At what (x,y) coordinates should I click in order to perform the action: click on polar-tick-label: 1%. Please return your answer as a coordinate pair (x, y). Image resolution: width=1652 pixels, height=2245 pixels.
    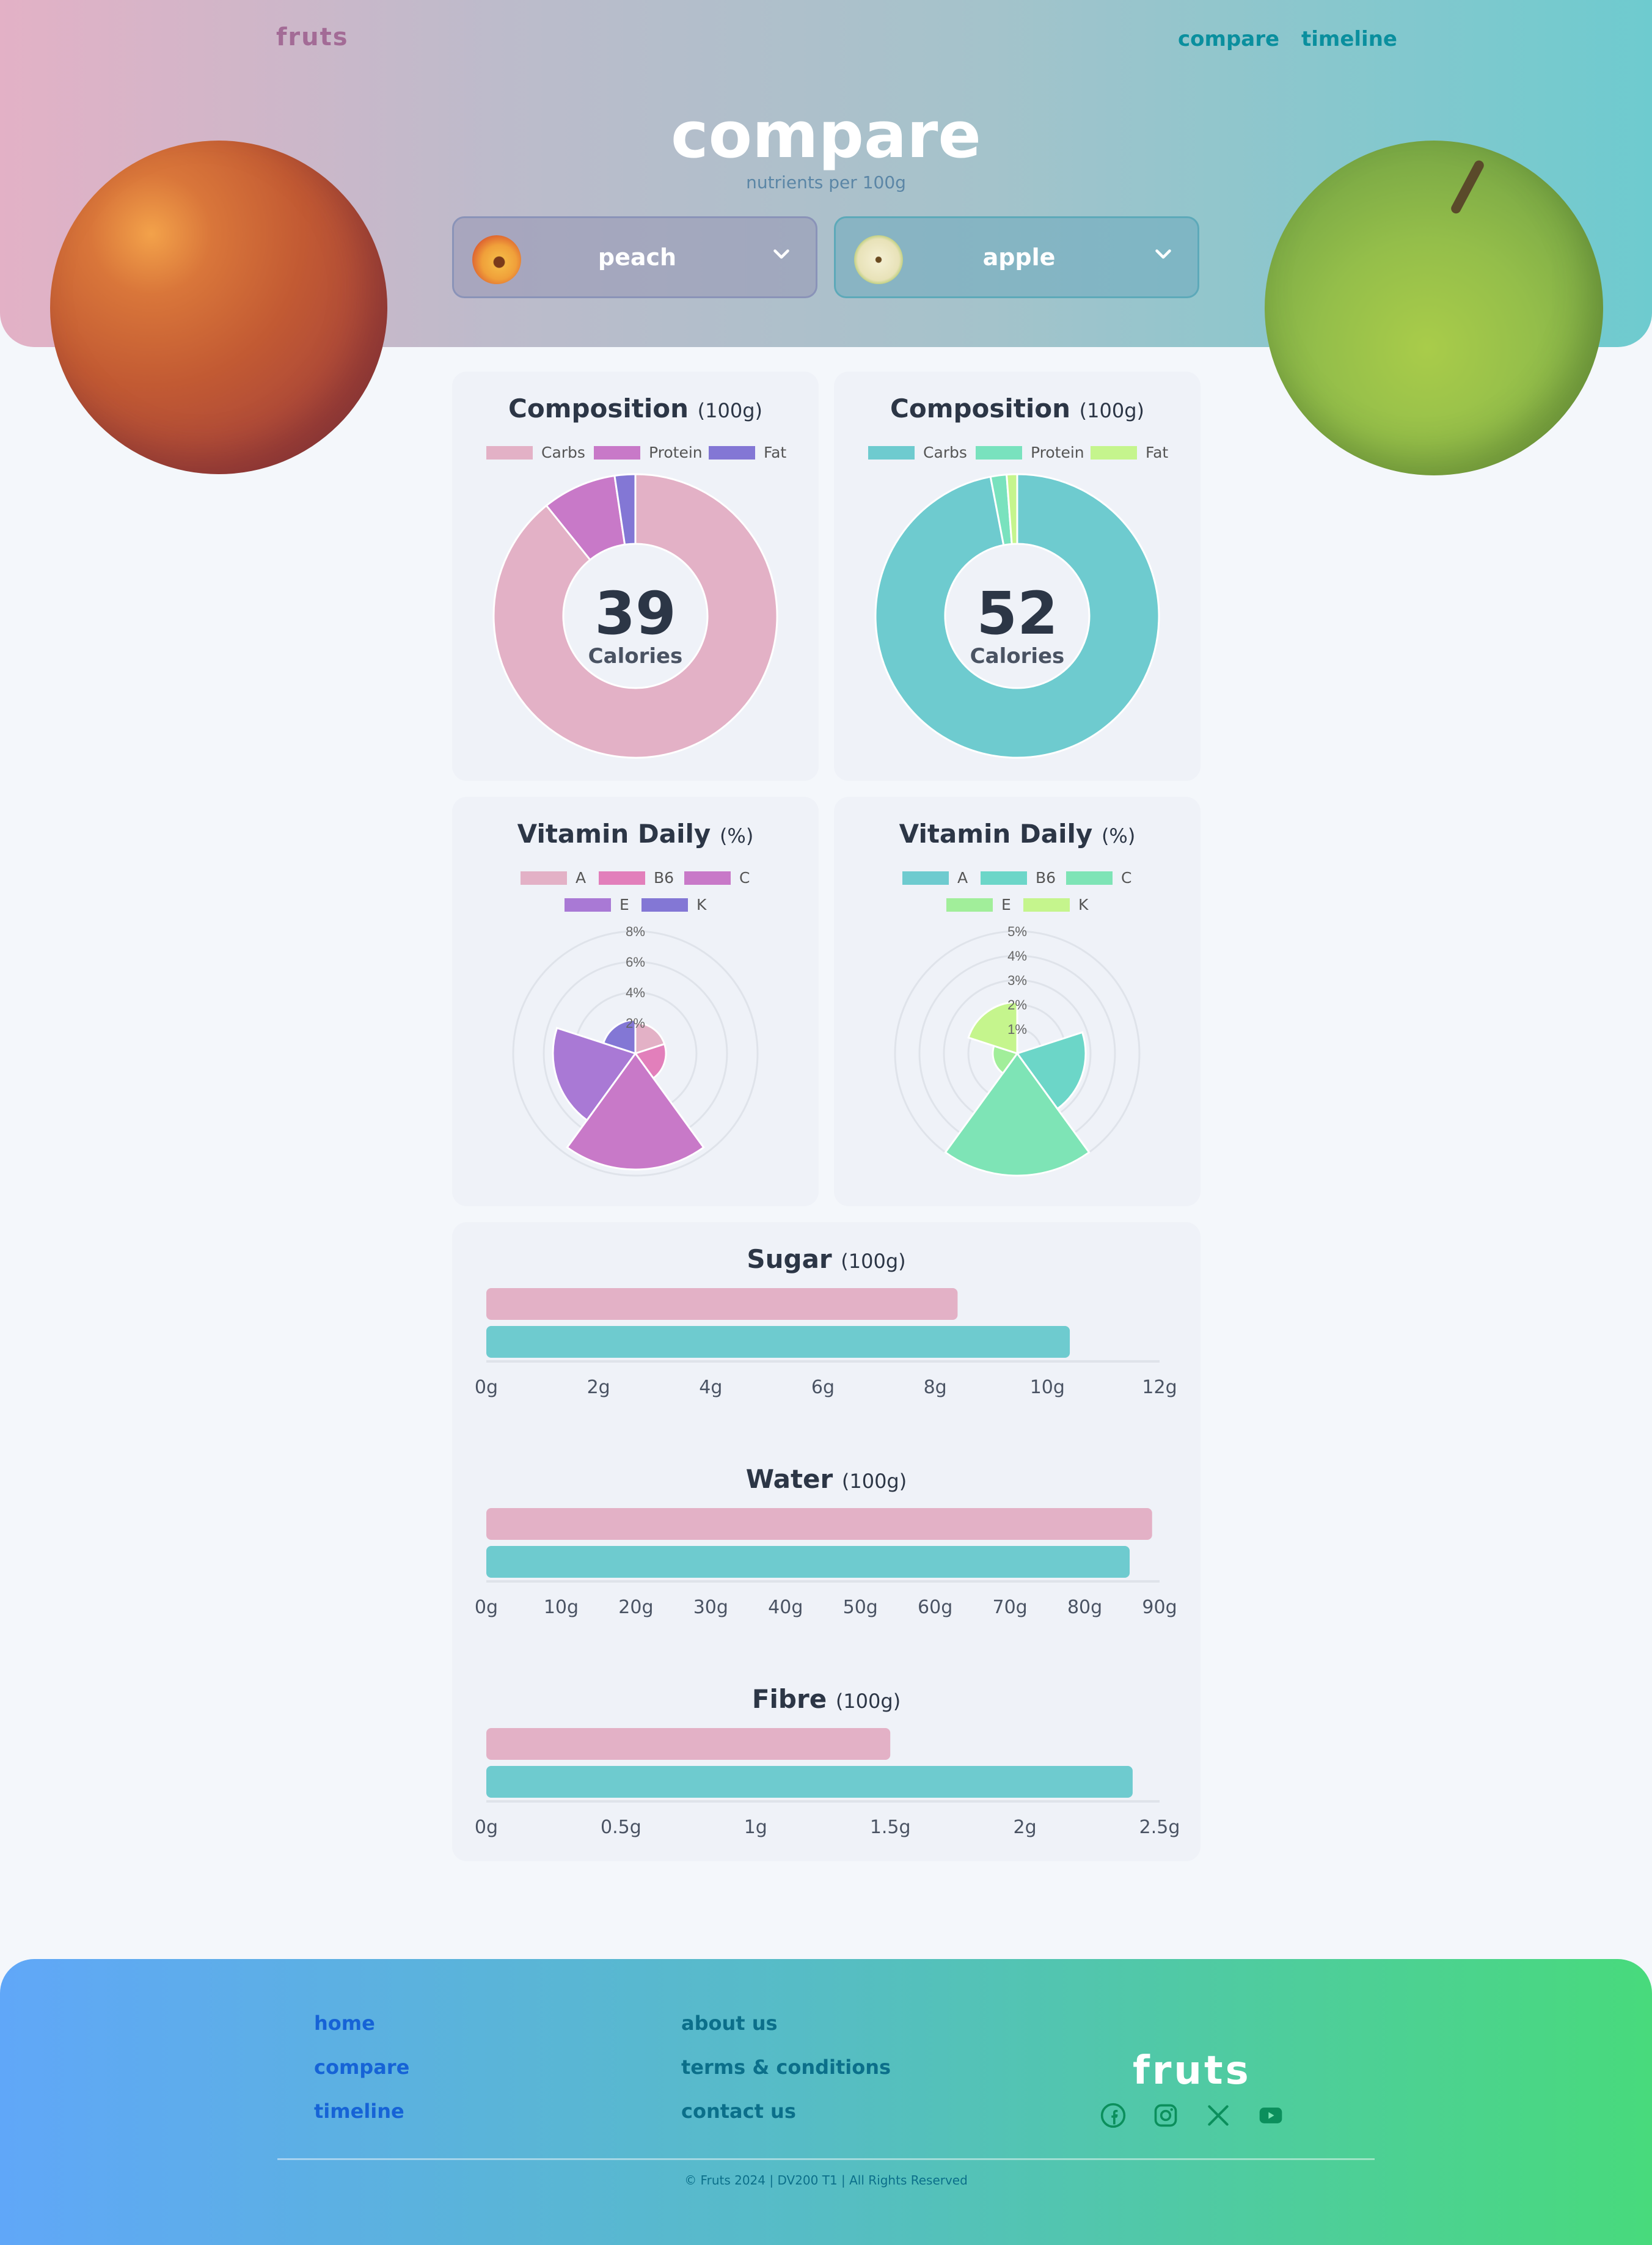
    Looking at the image, I should click on (1017, 1029).